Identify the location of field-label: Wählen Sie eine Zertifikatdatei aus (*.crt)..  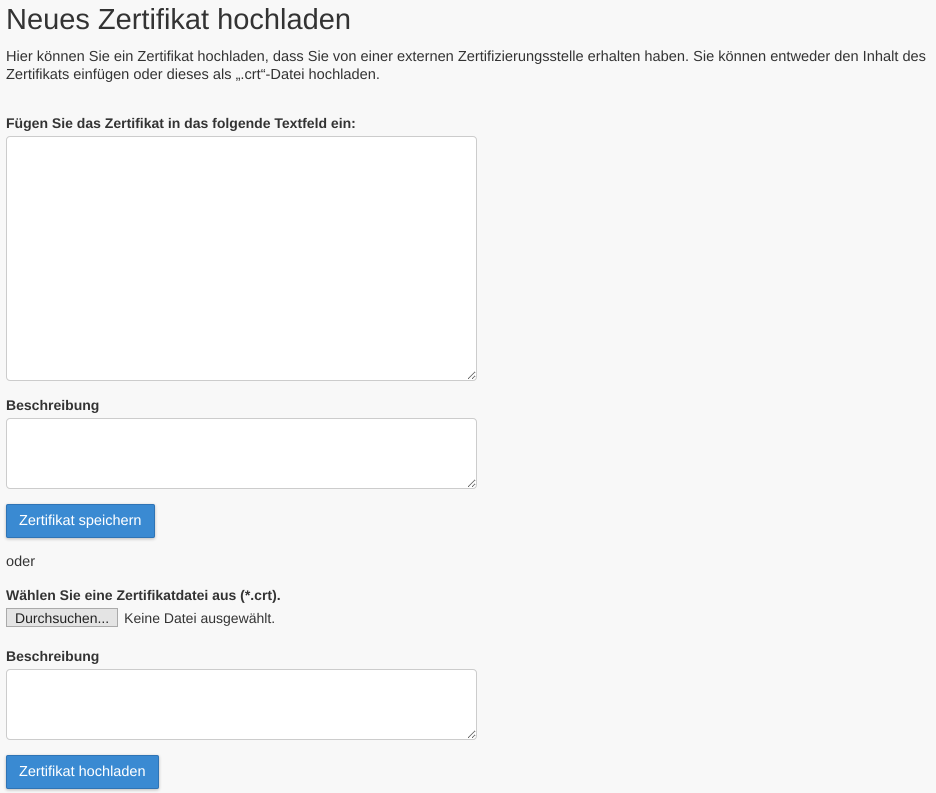
(144, 595).